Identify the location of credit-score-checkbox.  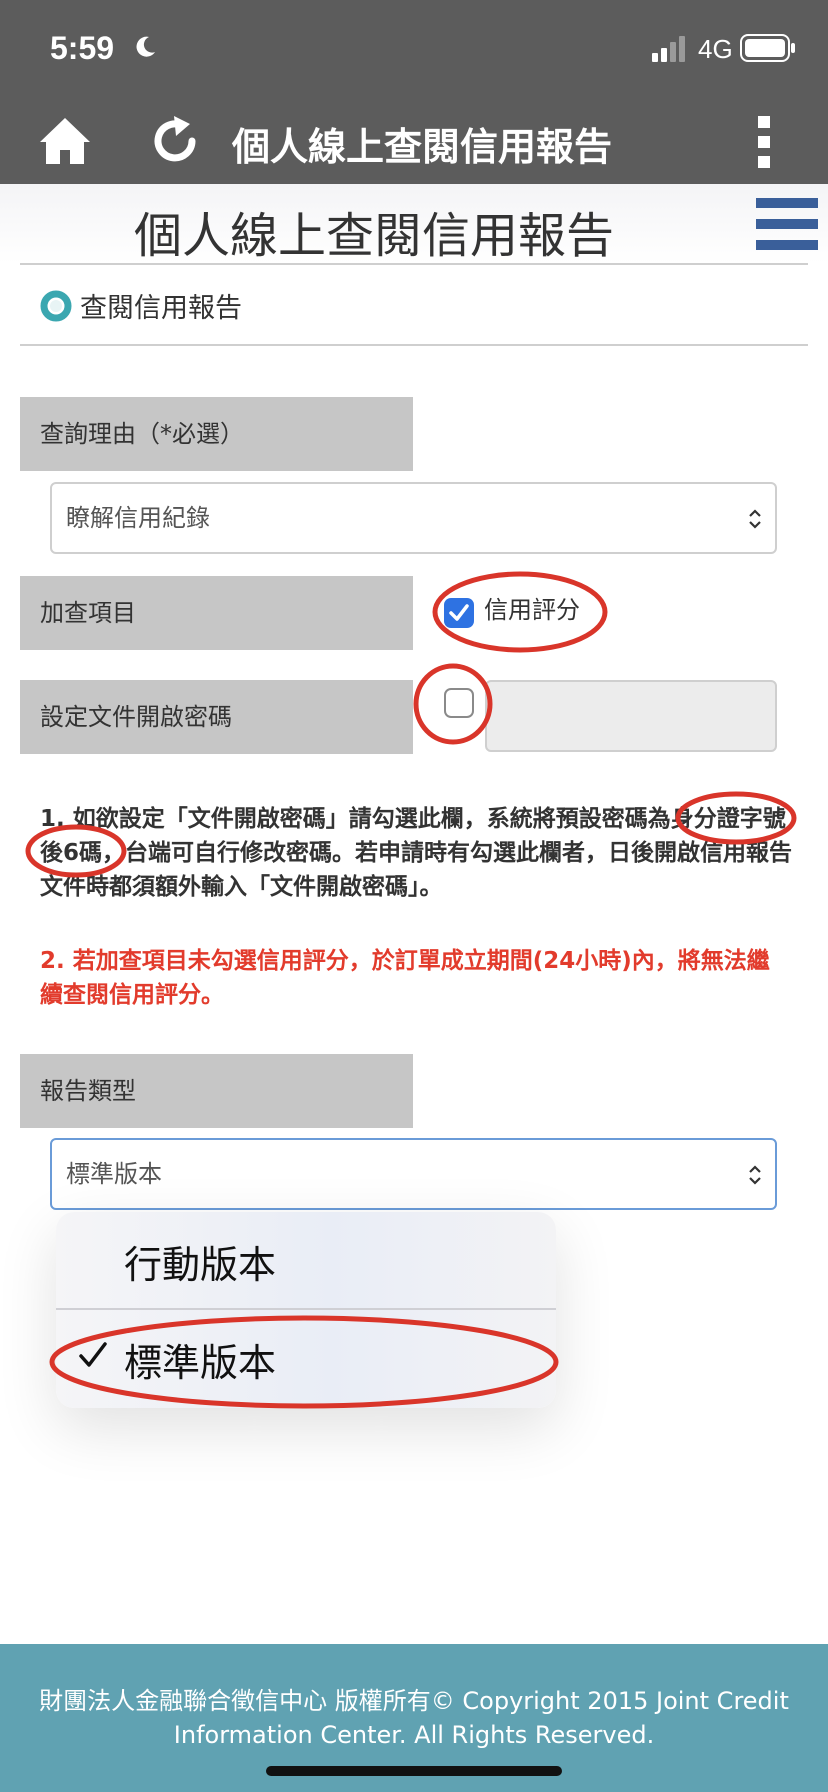
(459, 613).